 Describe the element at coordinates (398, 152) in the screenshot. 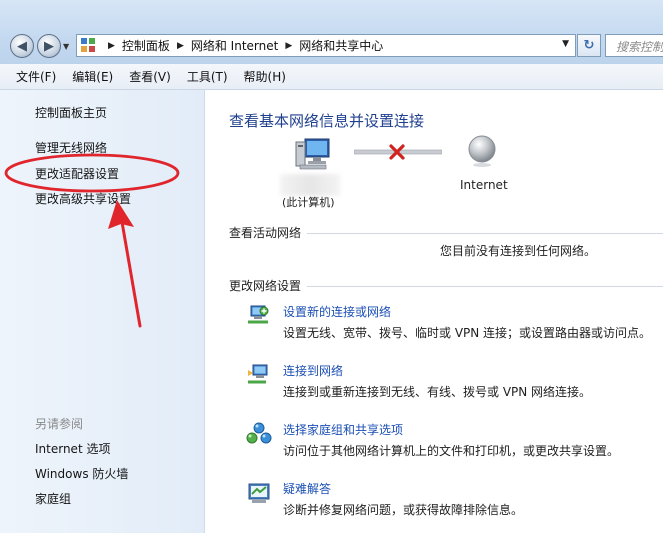

I see `disconnected-link-icon` at that location.